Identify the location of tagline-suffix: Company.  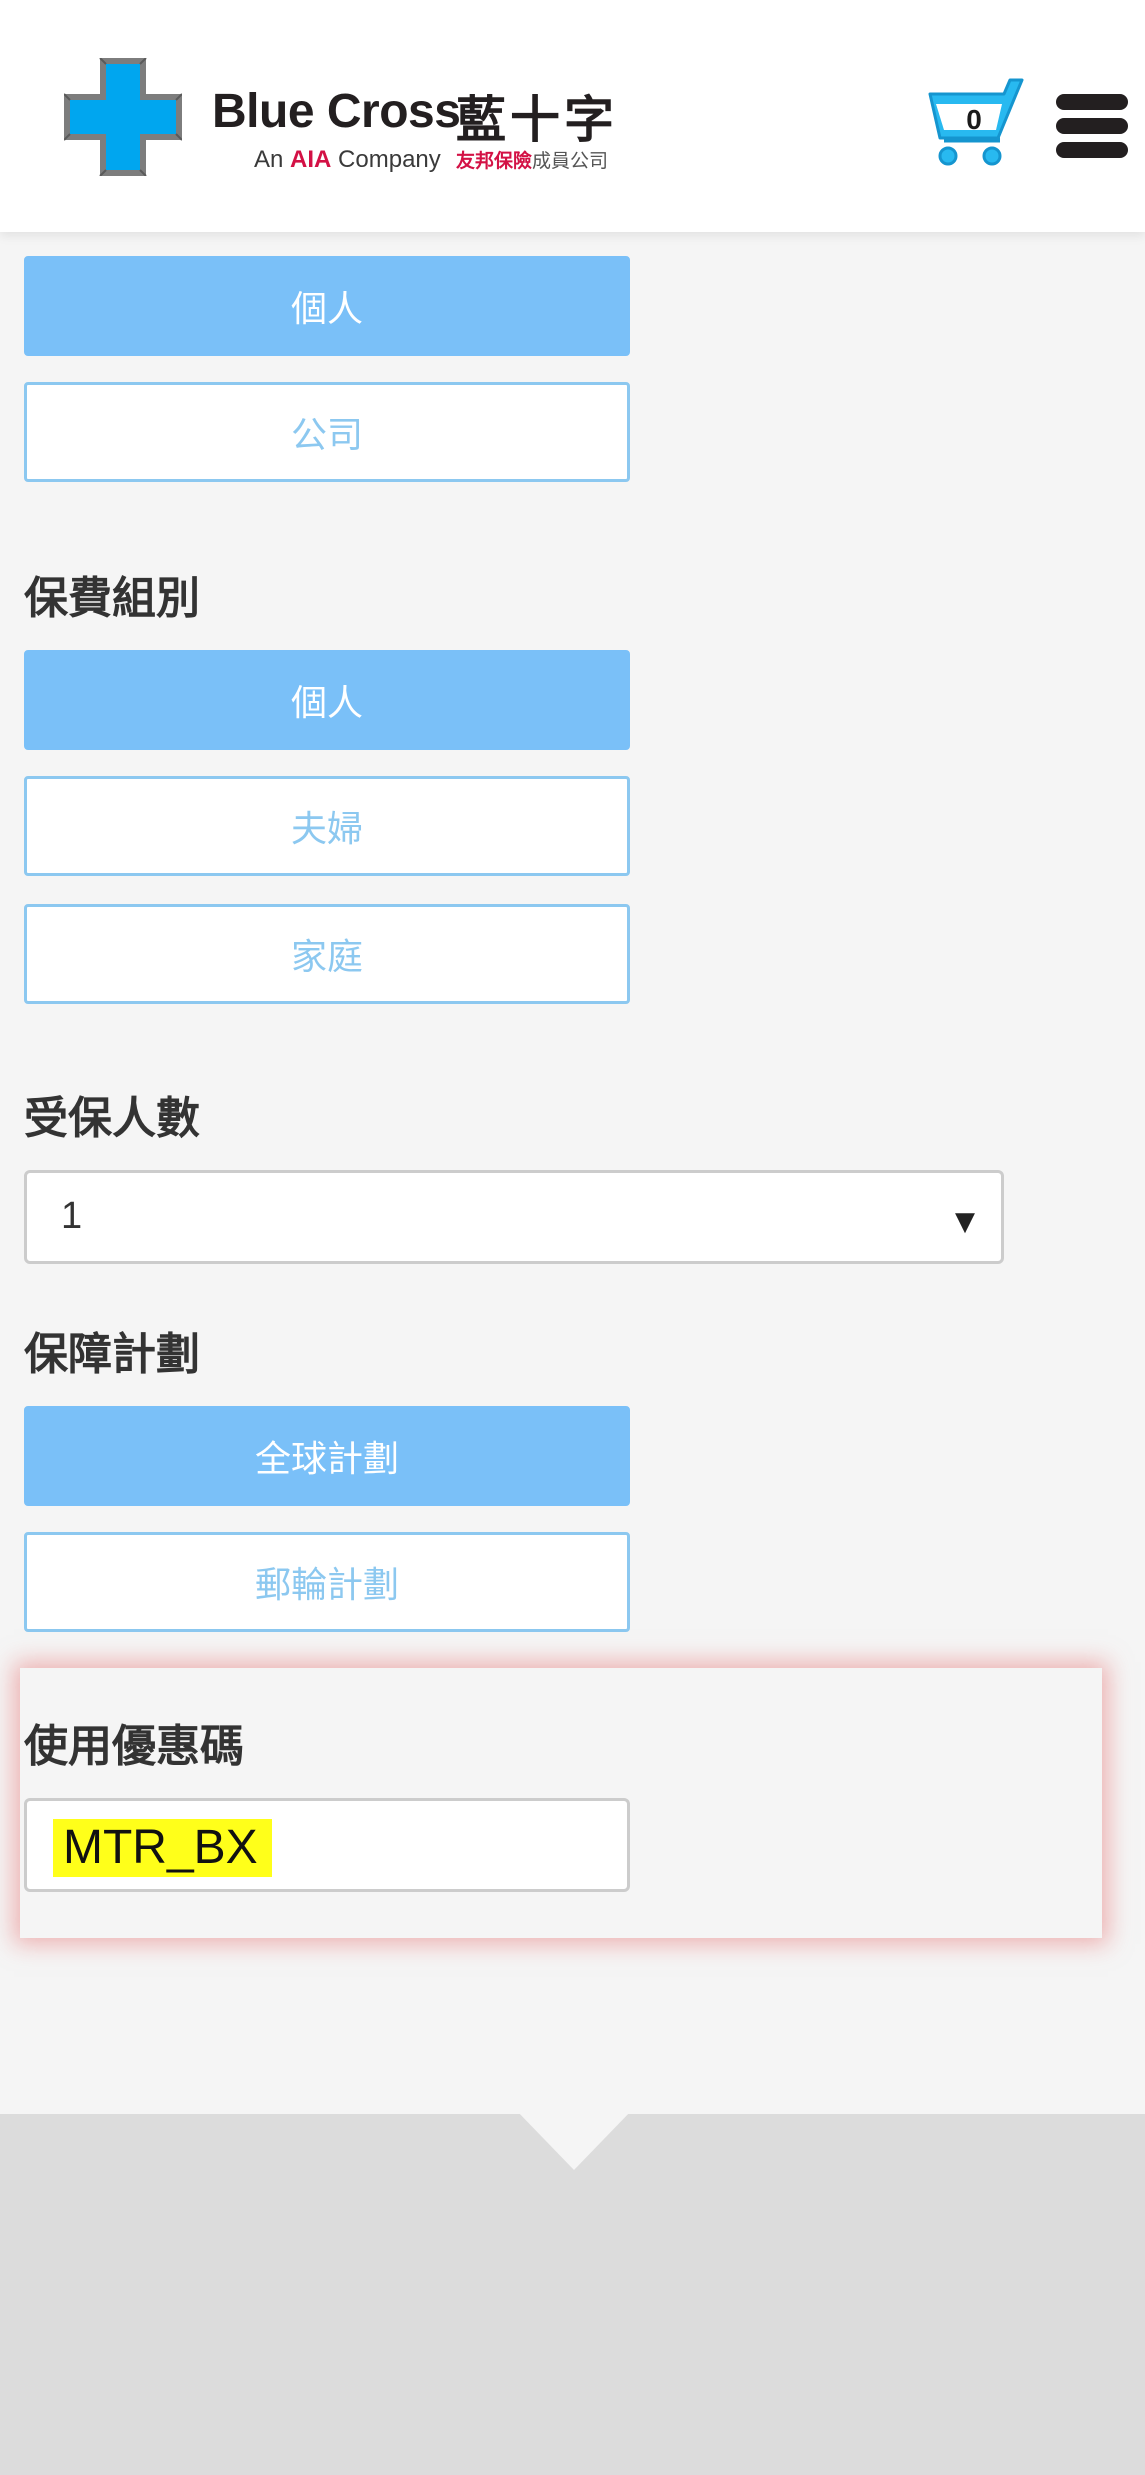
(389, 159).